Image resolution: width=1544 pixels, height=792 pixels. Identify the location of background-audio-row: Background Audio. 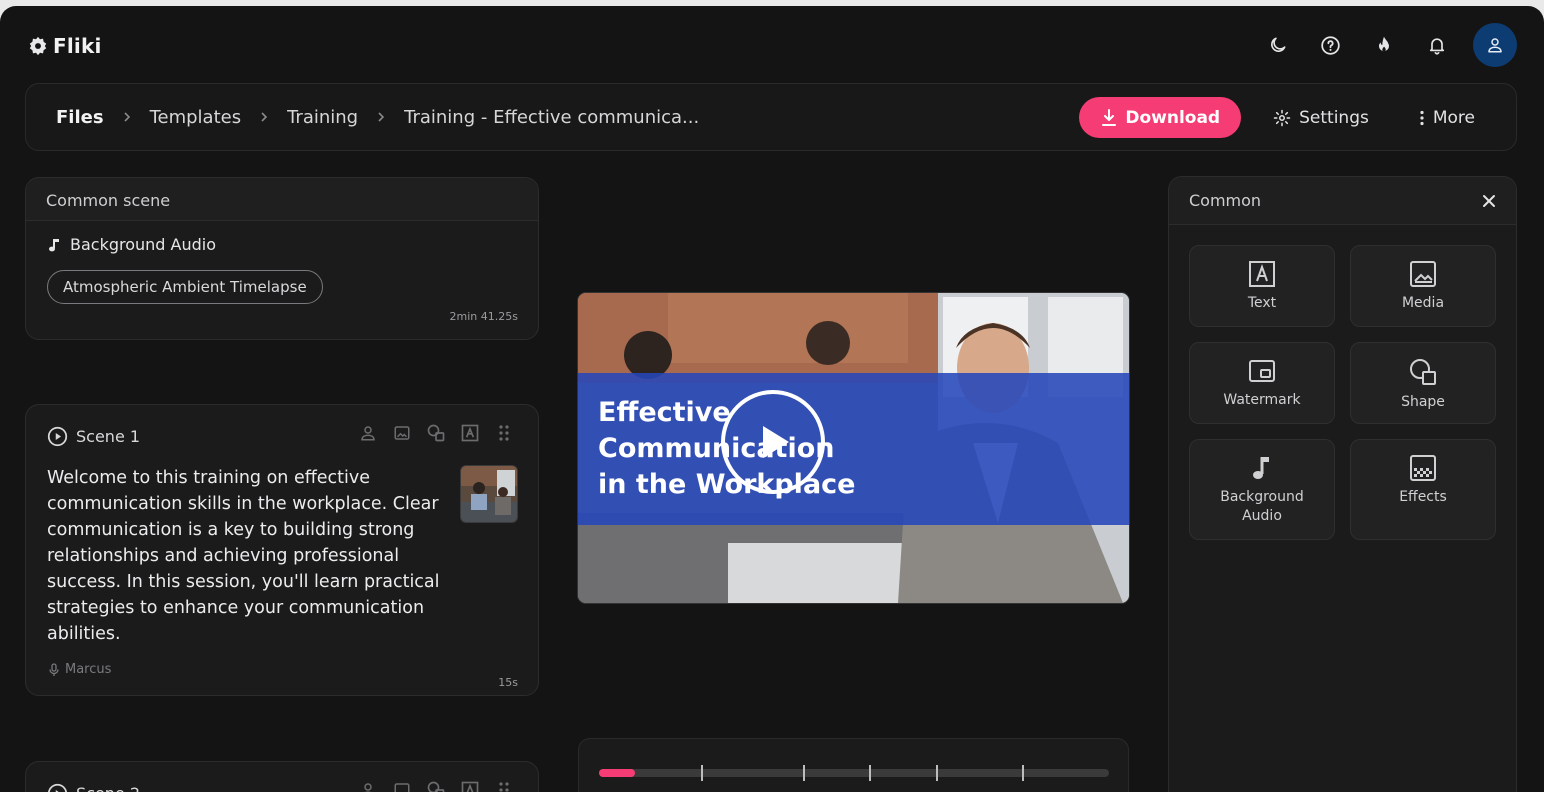
(132, 244).